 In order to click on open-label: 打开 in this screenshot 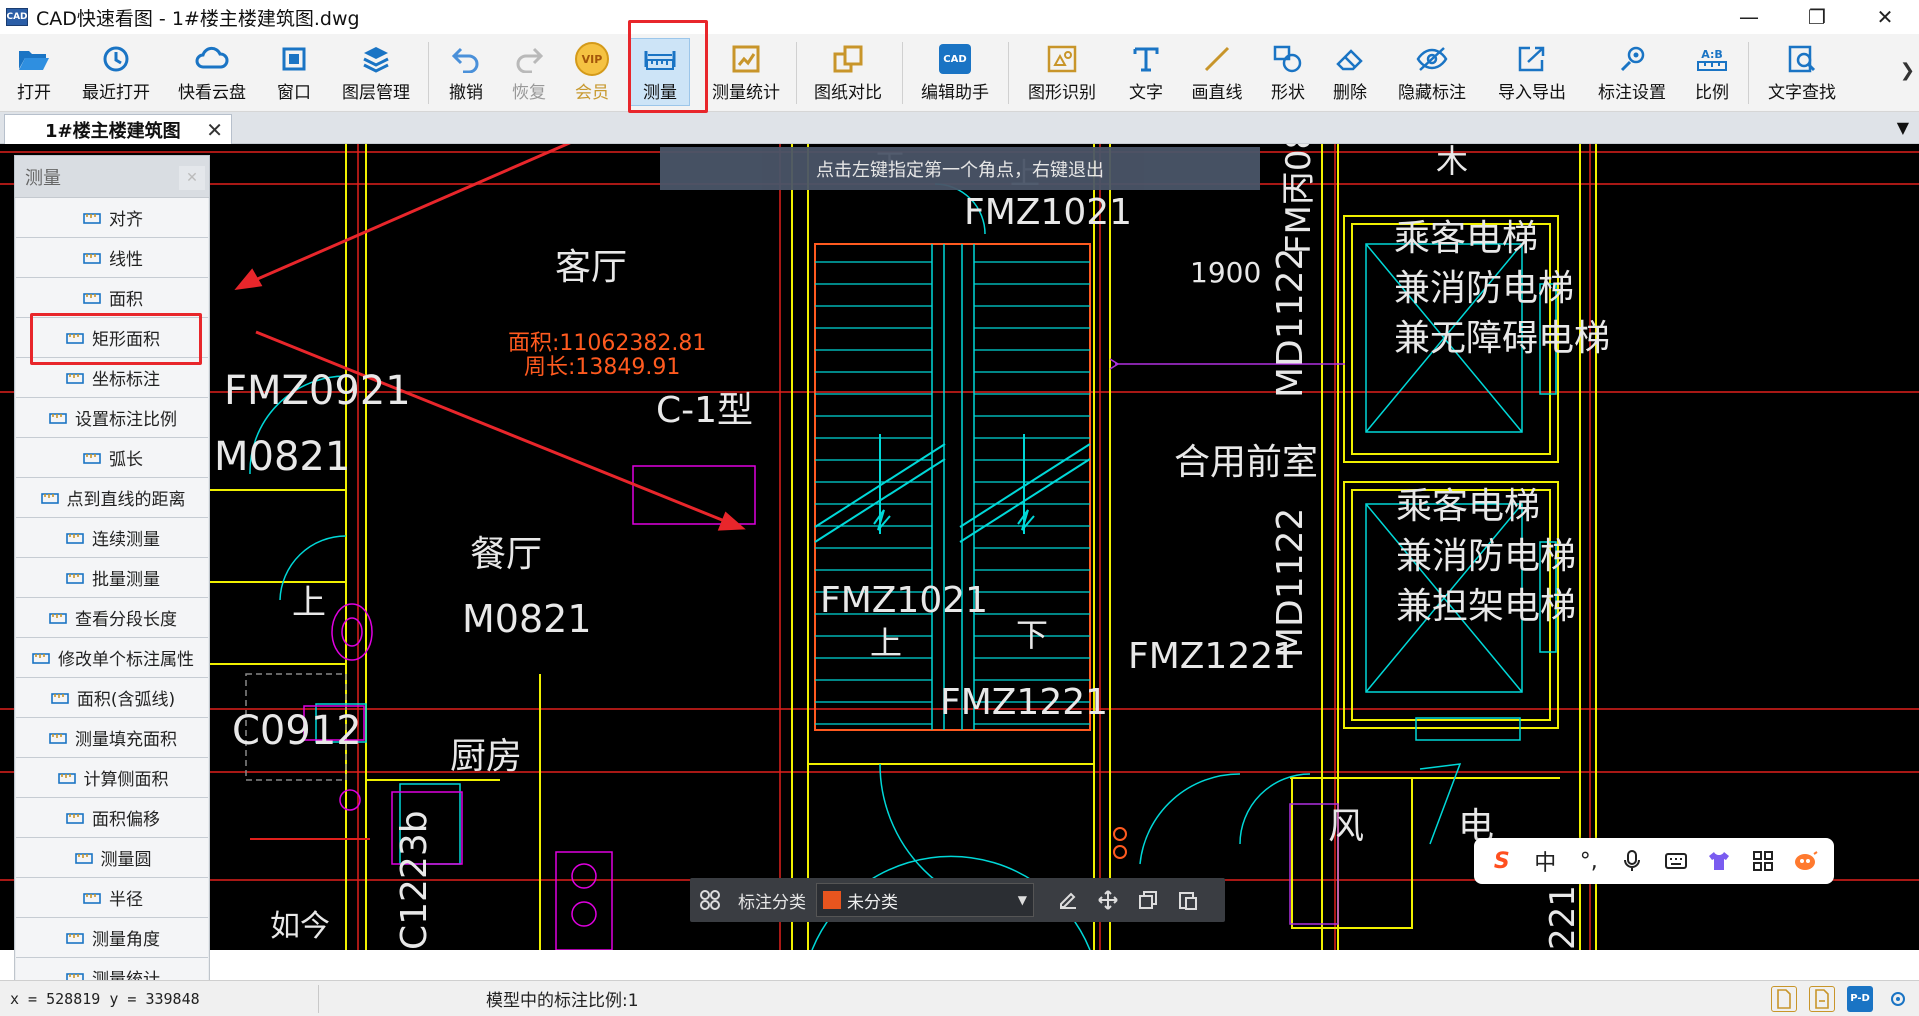, I will do `click(34, 93)`.